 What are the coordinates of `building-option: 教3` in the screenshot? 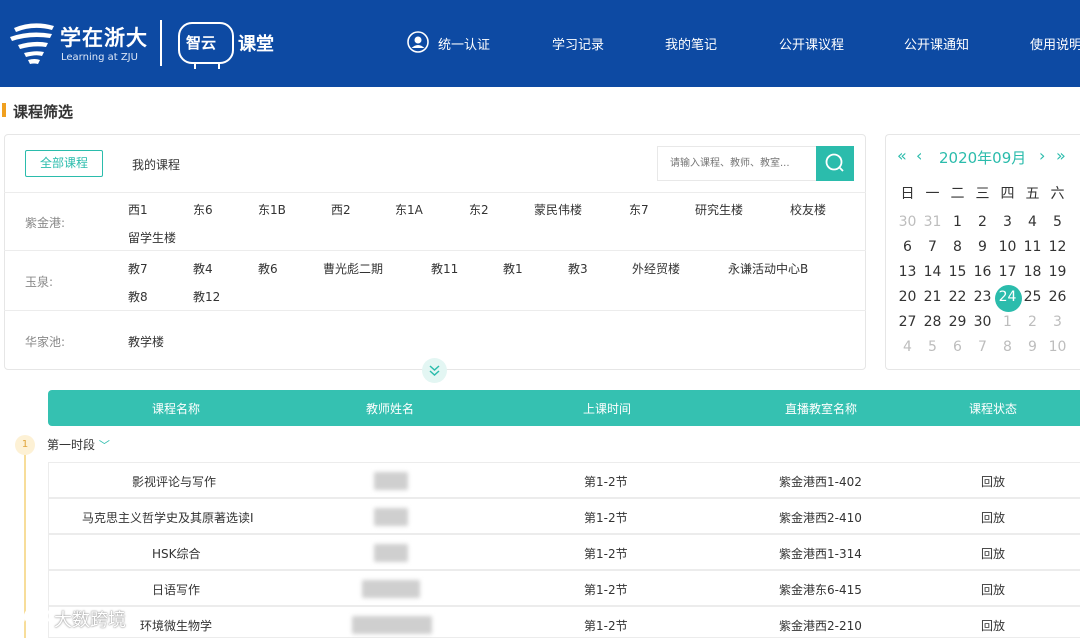 It's located at (578, 268).